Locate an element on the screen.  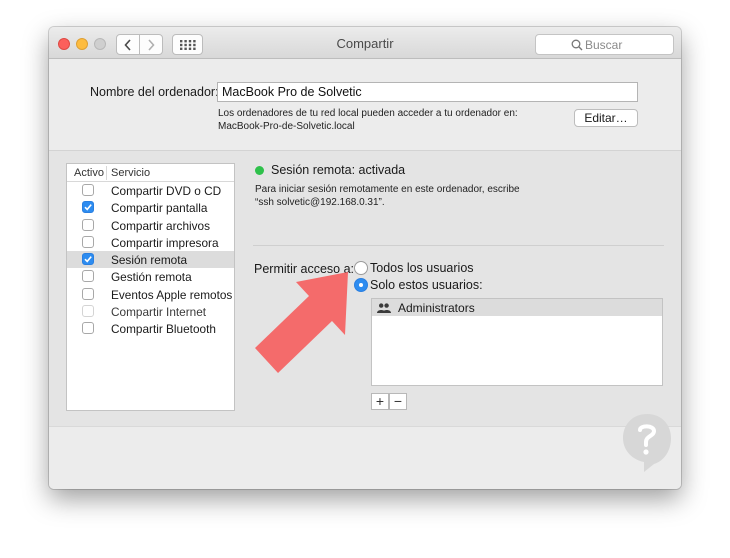
search-input is located at coordinates (630, 44).